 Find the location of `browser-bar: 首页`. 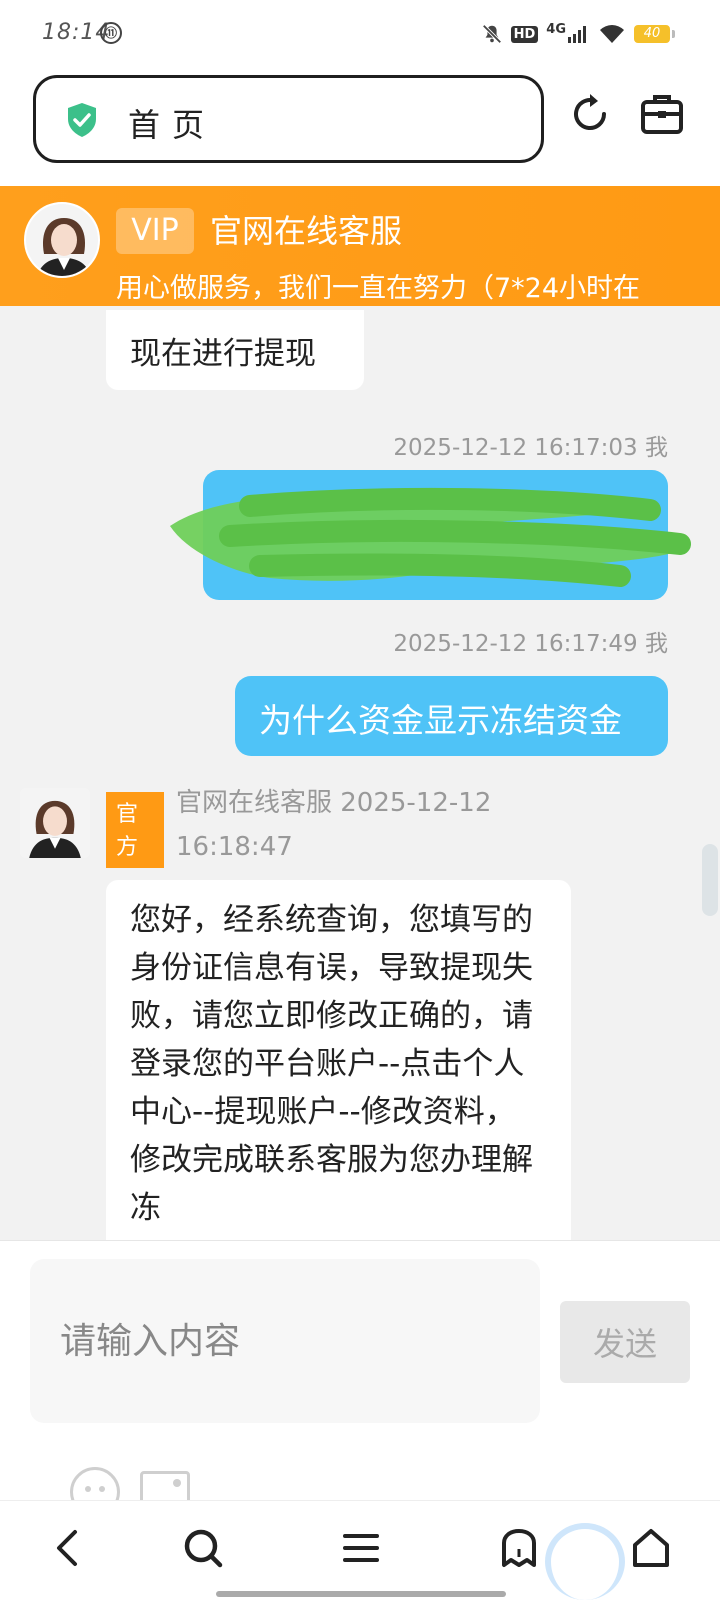

browser-bar: 首页 is located at coordinates (360, 127).